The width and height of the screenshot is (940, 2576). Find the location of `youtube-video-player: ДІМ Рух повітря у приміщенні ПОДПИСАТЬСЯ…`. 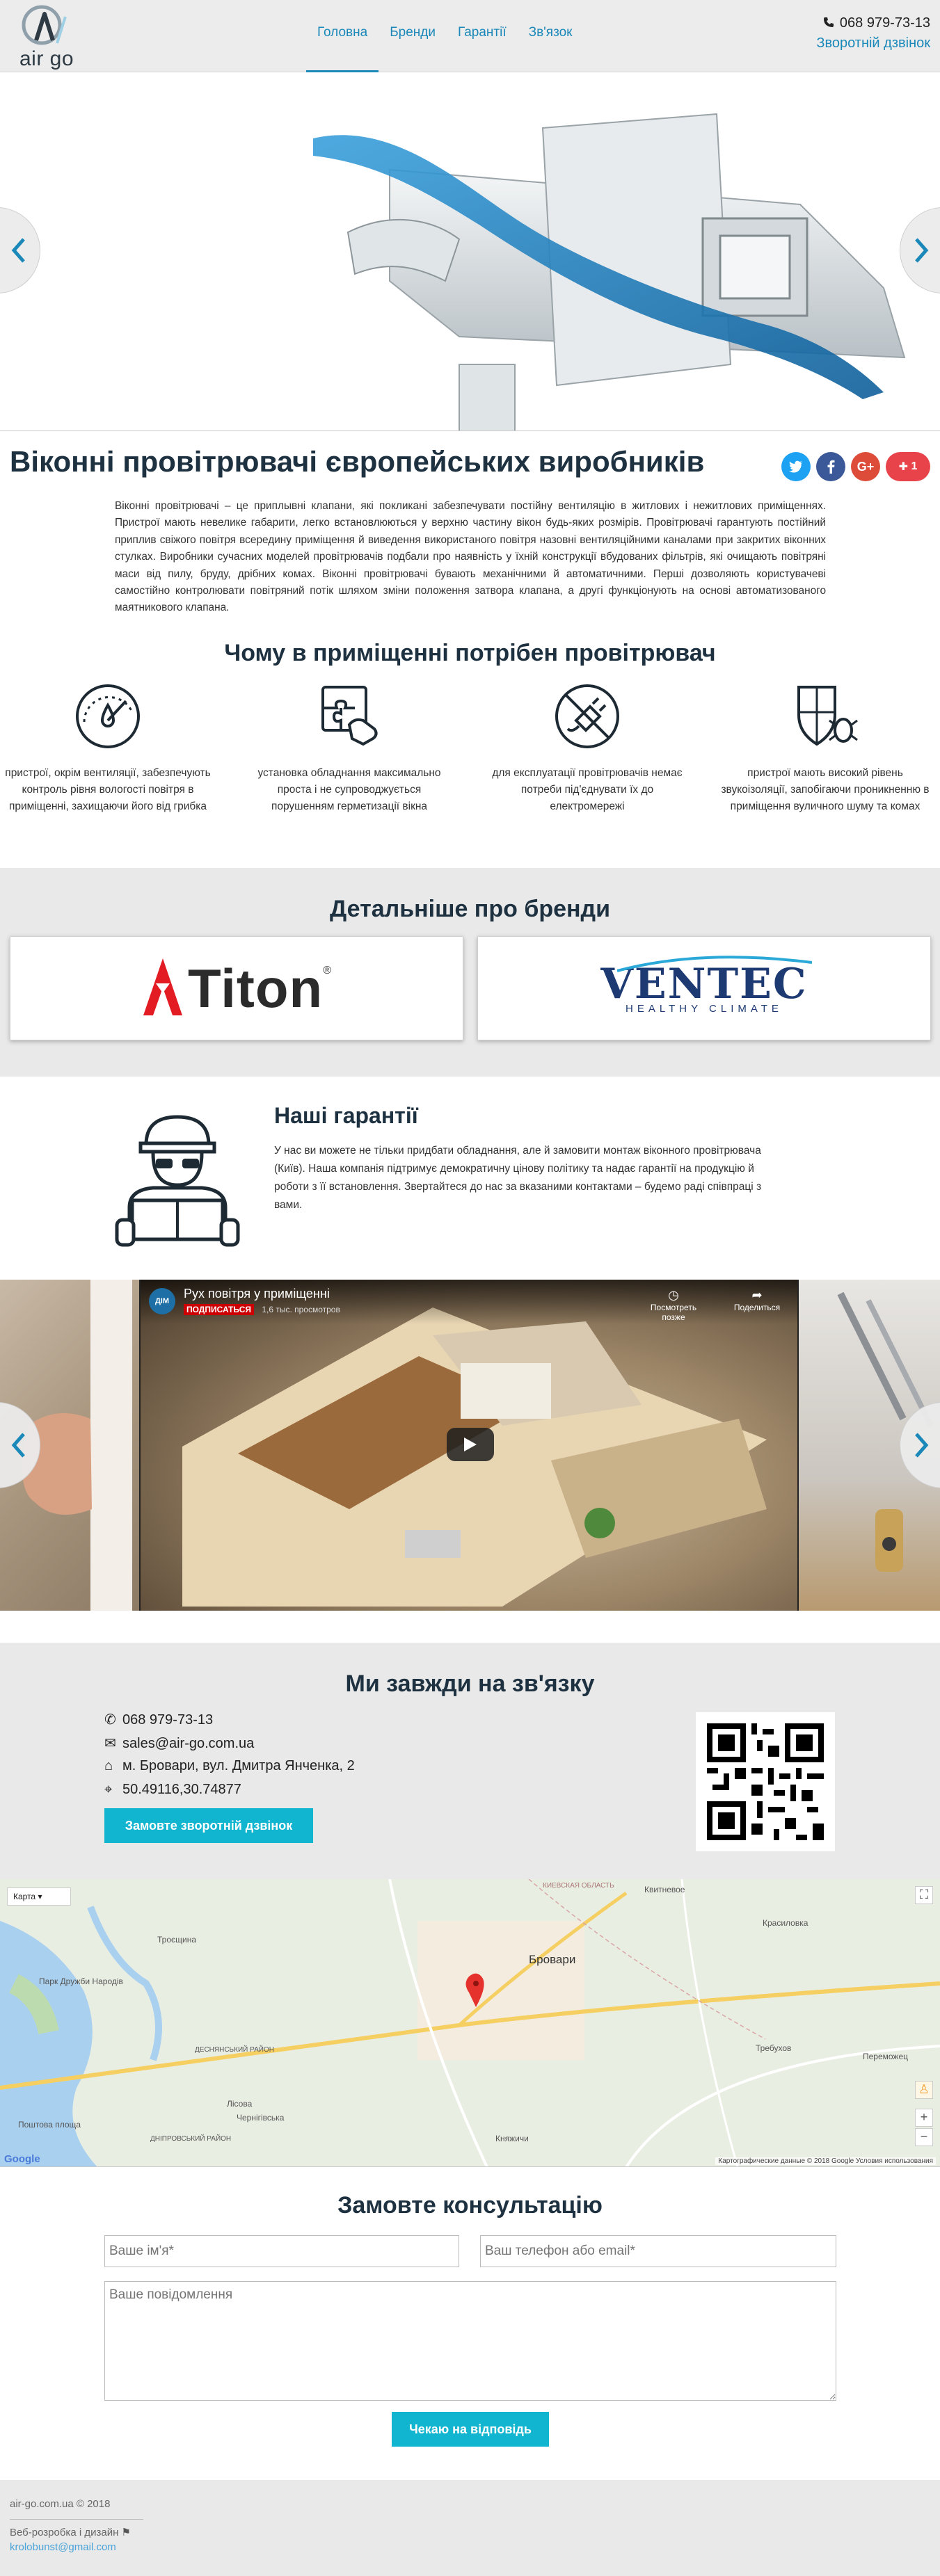

youtube-video-player: ДІМ Рух повітря у приміщенні ПОДПИСАТЬСЯ… is located at coordinates (469, 1445).